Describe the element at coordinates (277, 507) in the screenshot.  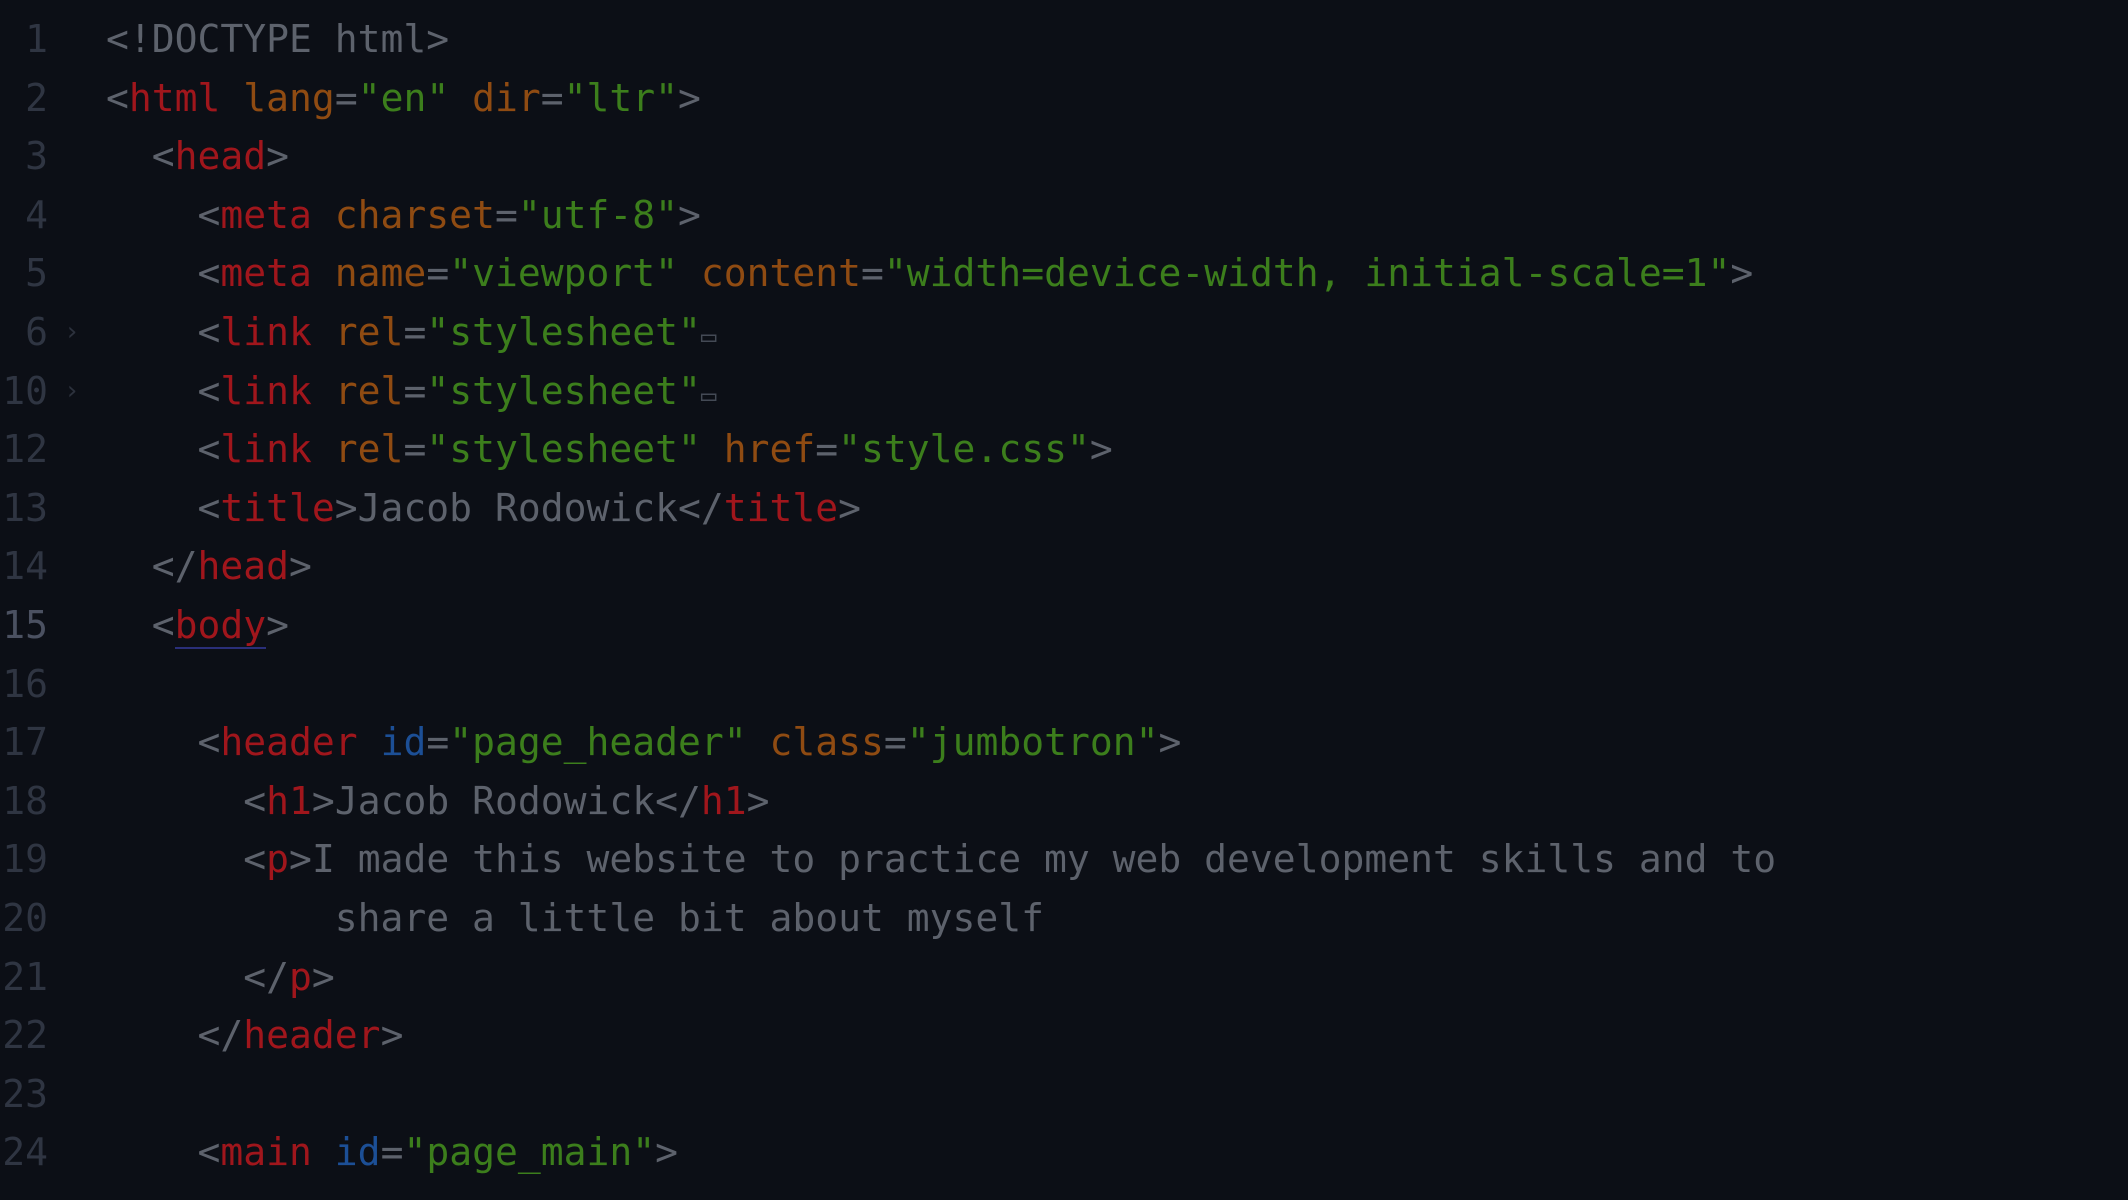
I see `code-token: title` at that location.